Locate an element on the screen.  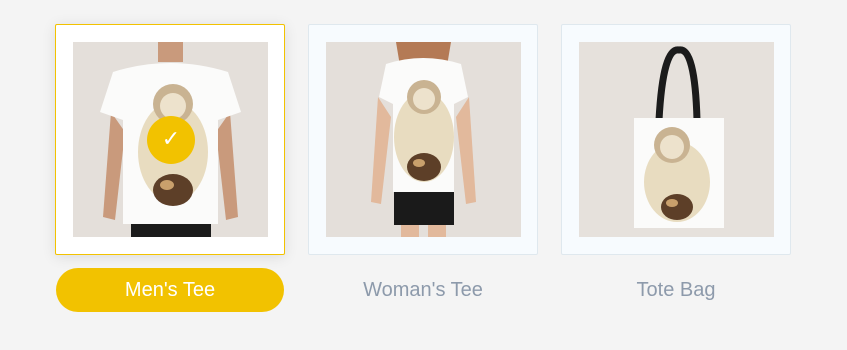
tote-bag-image is located at coordinates (676, 139).